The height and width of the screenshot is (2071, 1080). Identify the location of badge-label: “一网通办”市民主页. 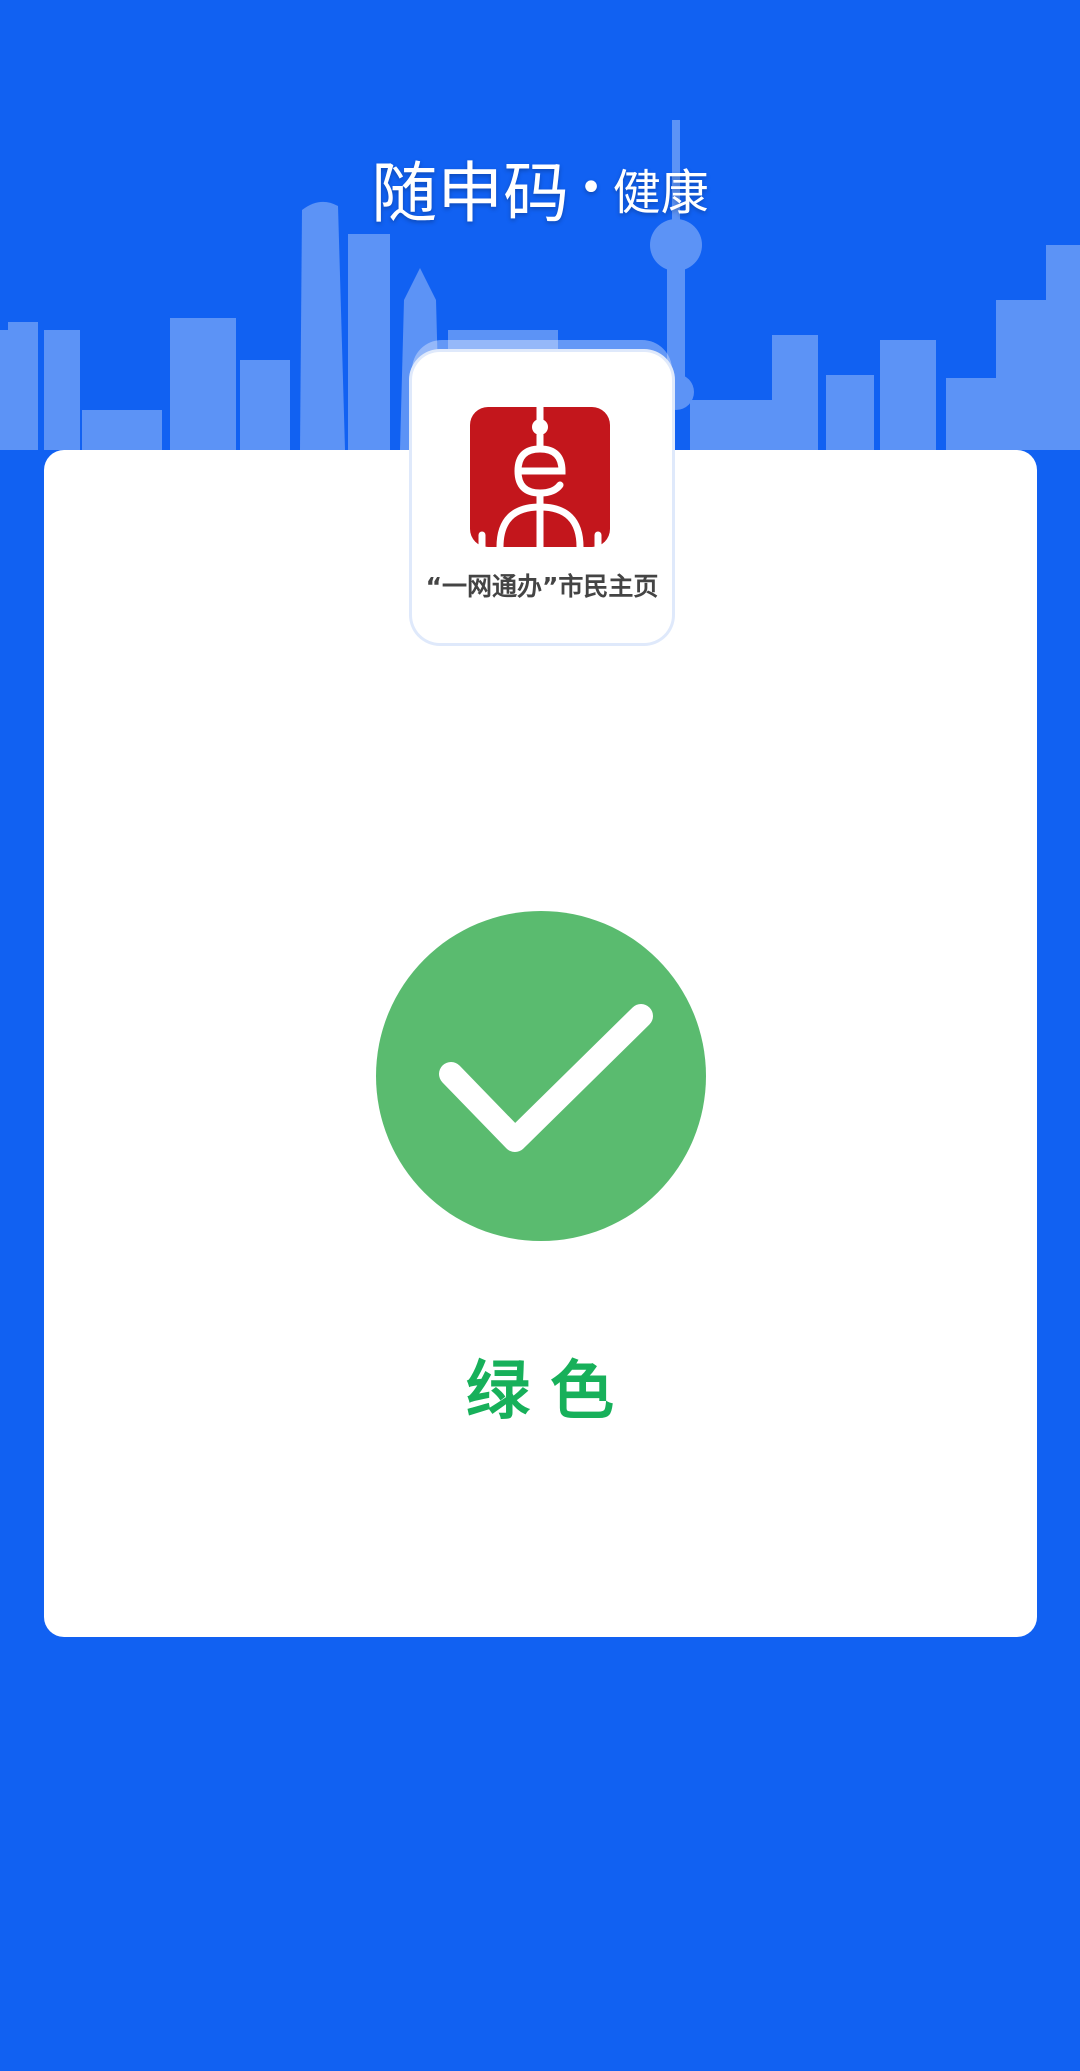
(542, 586).